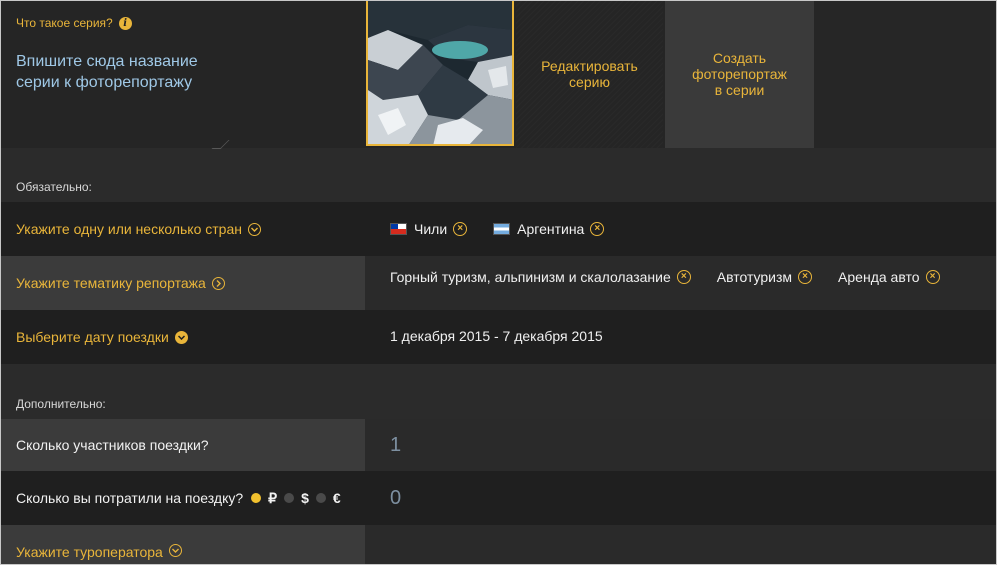 This screenshot has height=565, width=997. Describe the element at coordinates (502, 229) in the screenshot. I see `argentina-flag-icon` at that location.